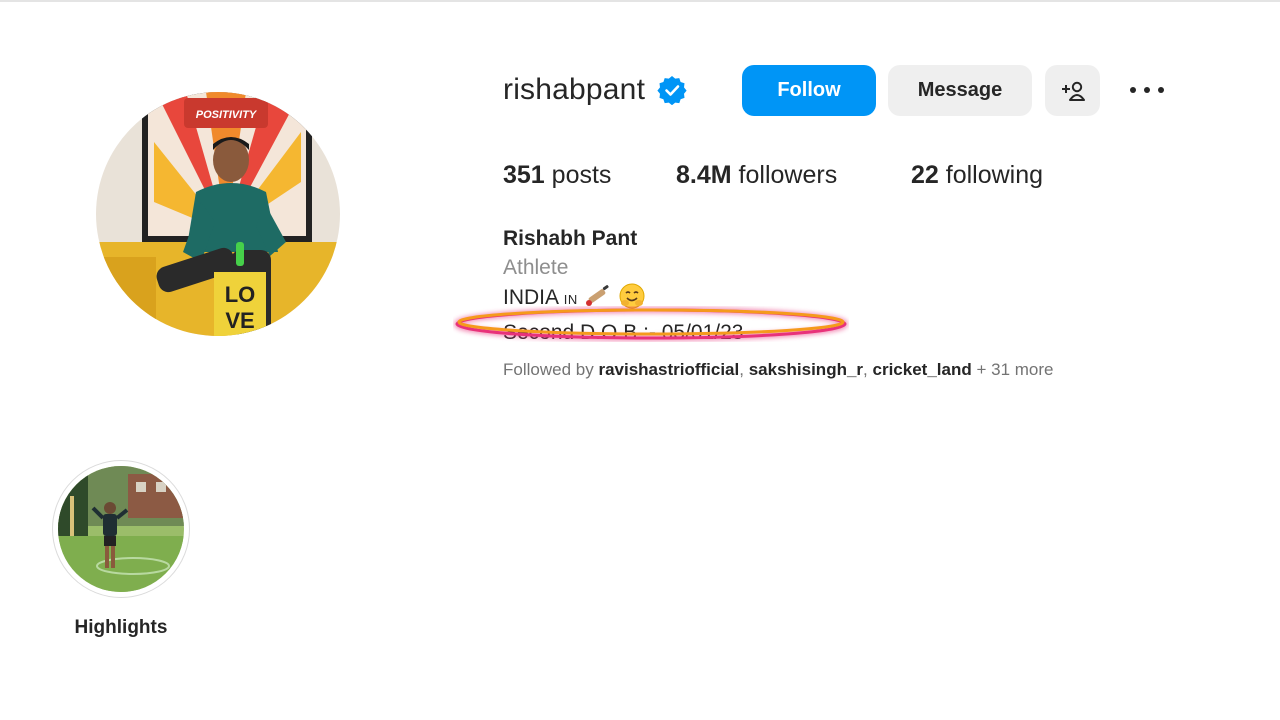  I want to click on cricket-bat-icon, so click(597, 300).